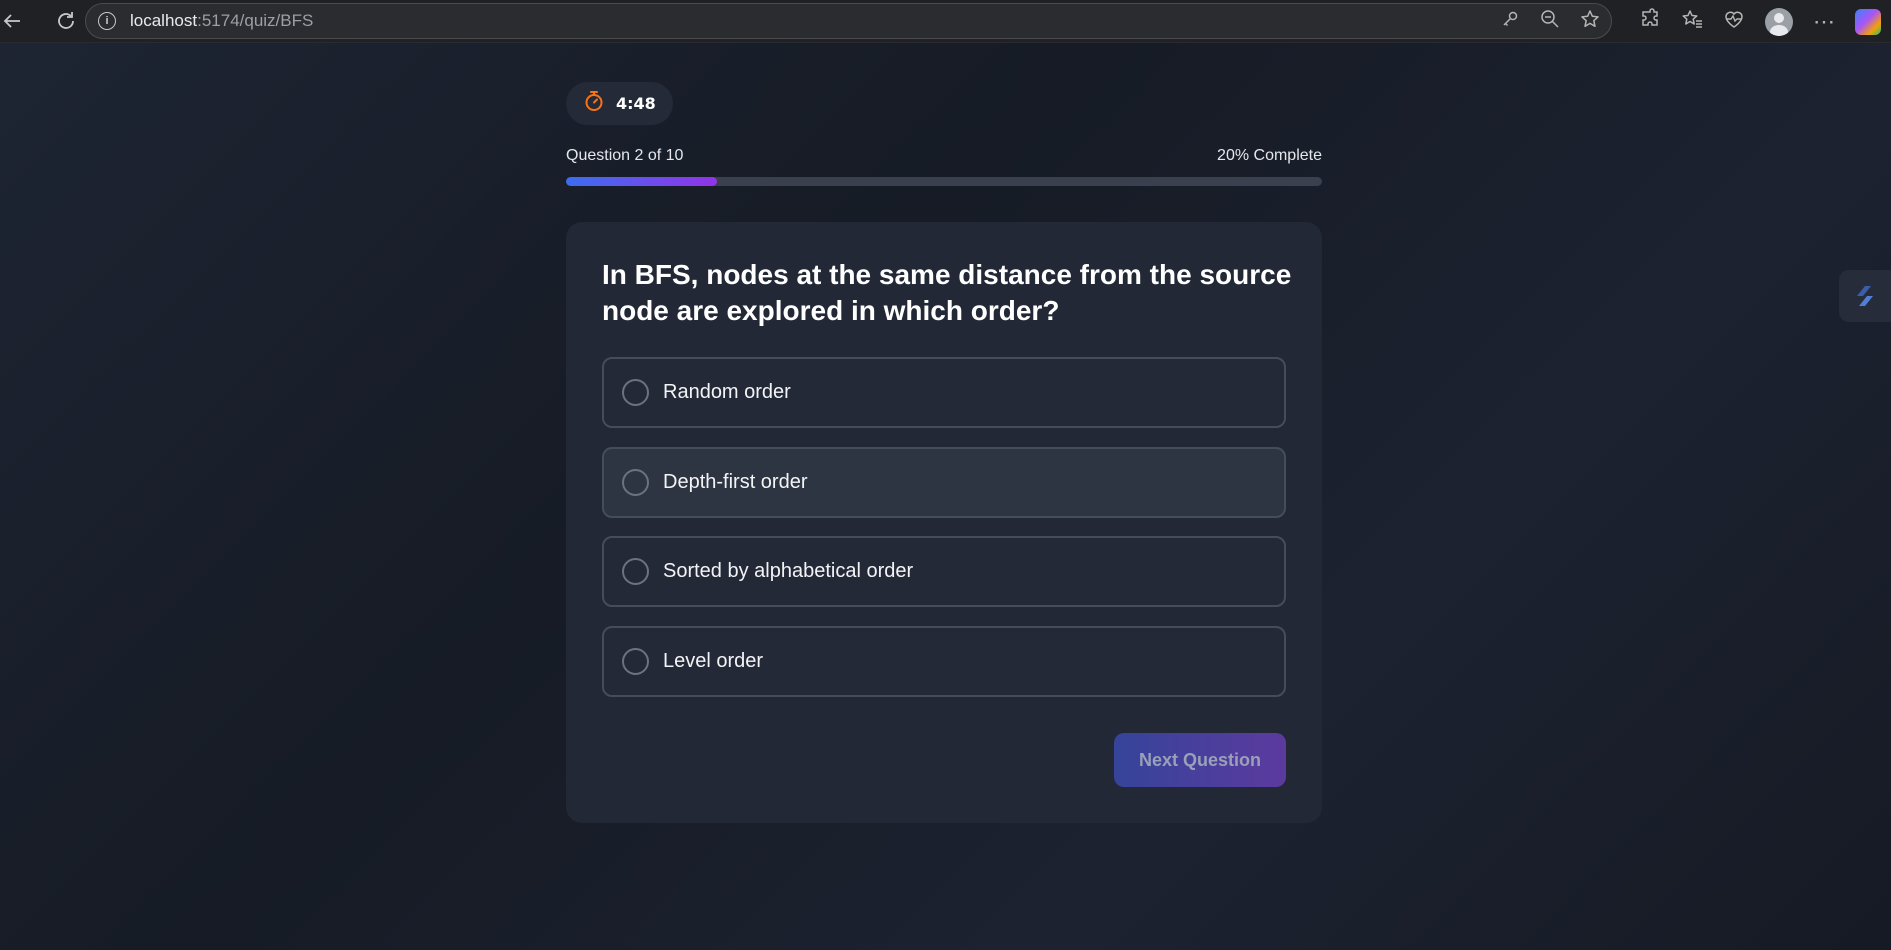  Describe the element at coordinates (944, 571) in the screenshot. I see `answer-option: Sorted by alphabetical order` at that location.